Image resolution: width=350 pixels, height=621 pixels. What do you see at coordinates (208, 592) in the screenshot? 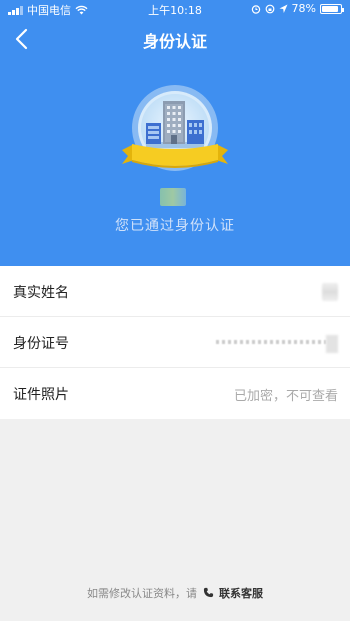
I see `phone-icon` at bounding box center [208, 592].